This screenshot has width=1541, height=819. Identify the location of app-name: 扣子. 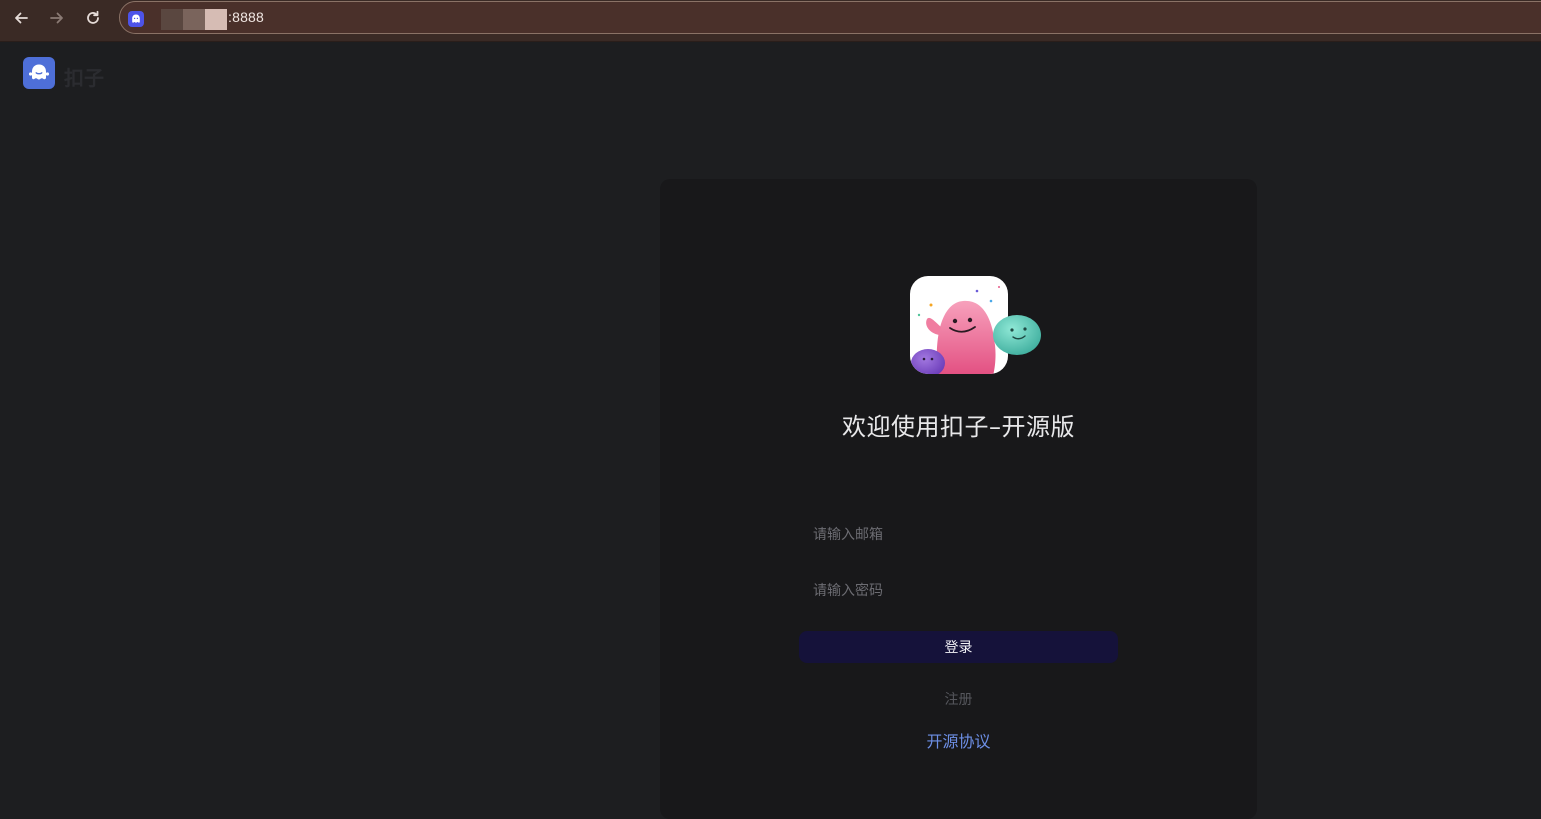
(84, 78).